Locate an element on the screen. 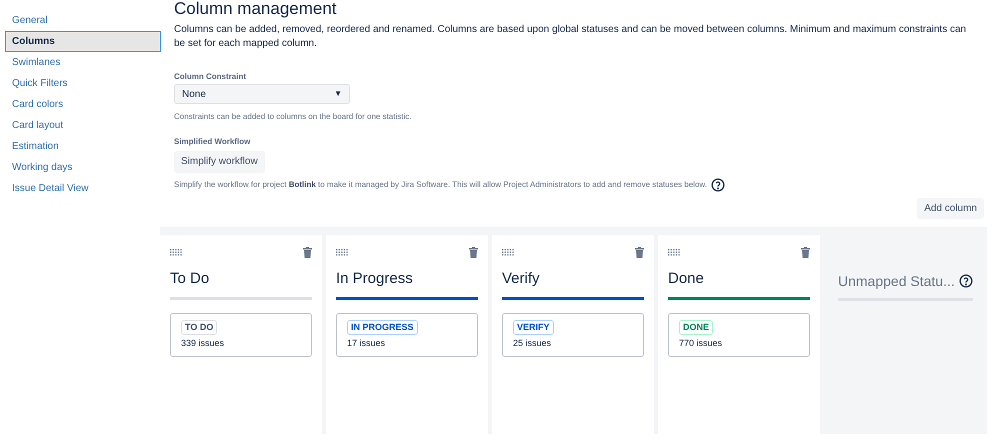  sidebar-item: Columns is located at coordinates (83, 41).